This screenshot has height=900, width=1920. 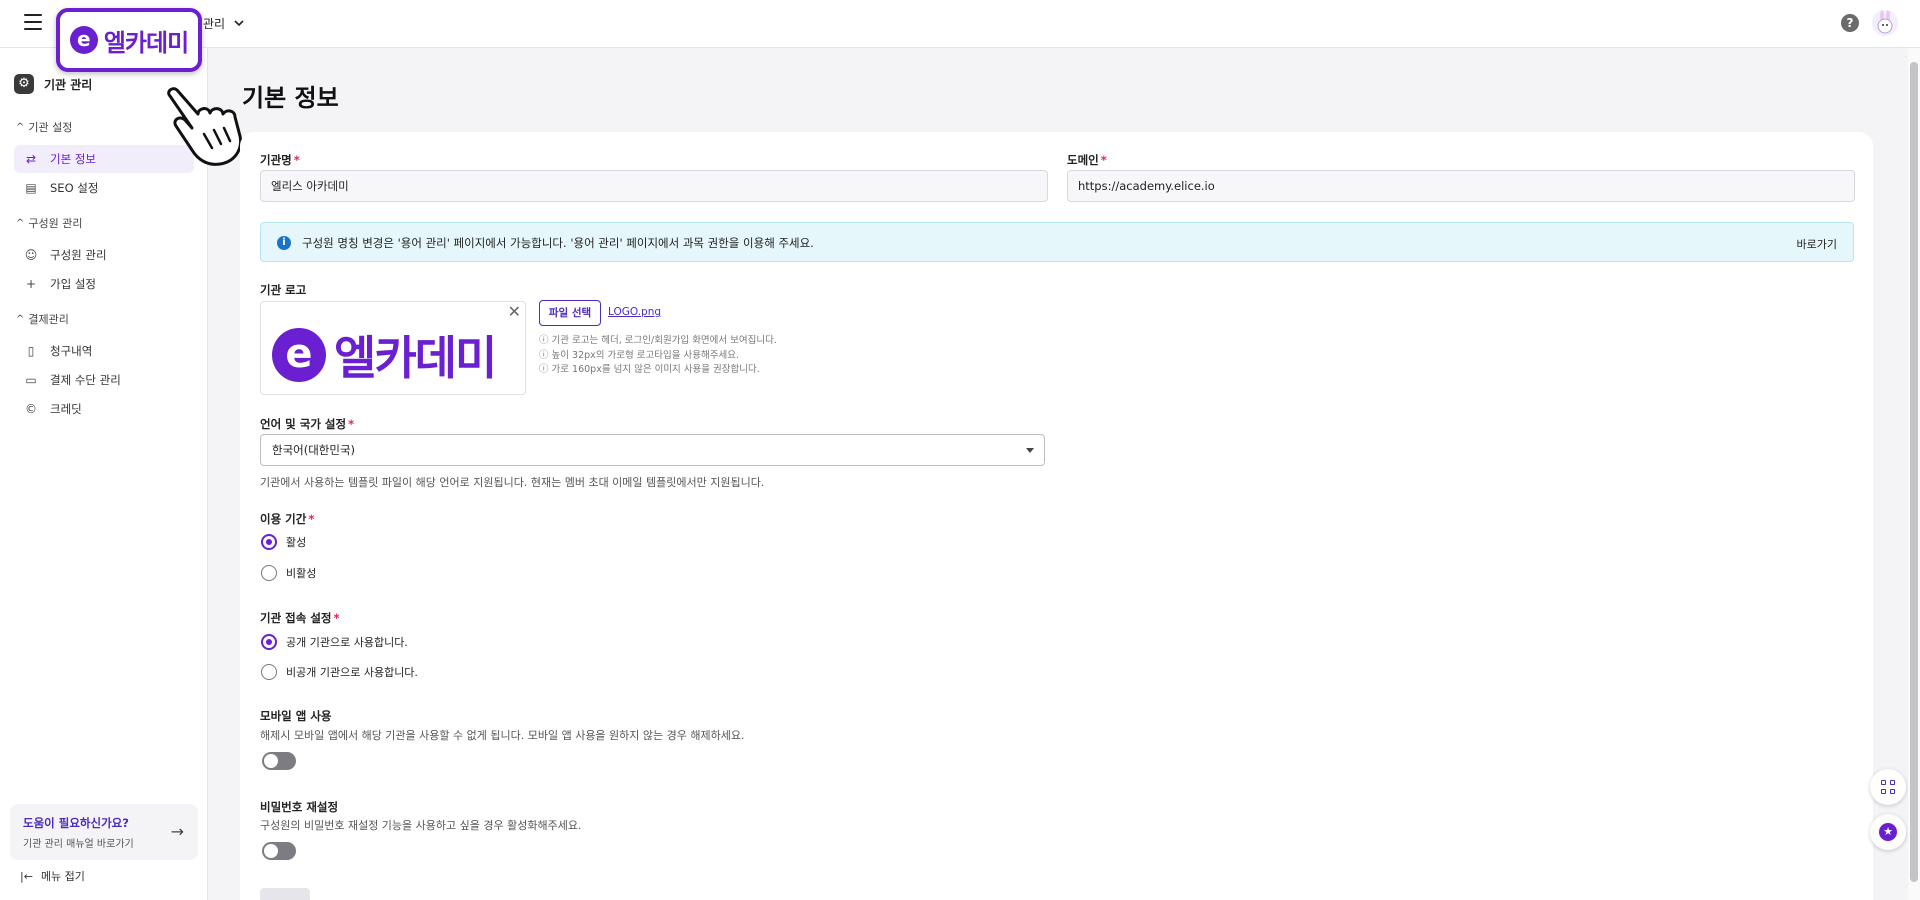 I want to click on sidebar-section-org-settings: ^ 기관 설정, so click(x=44, y=127).